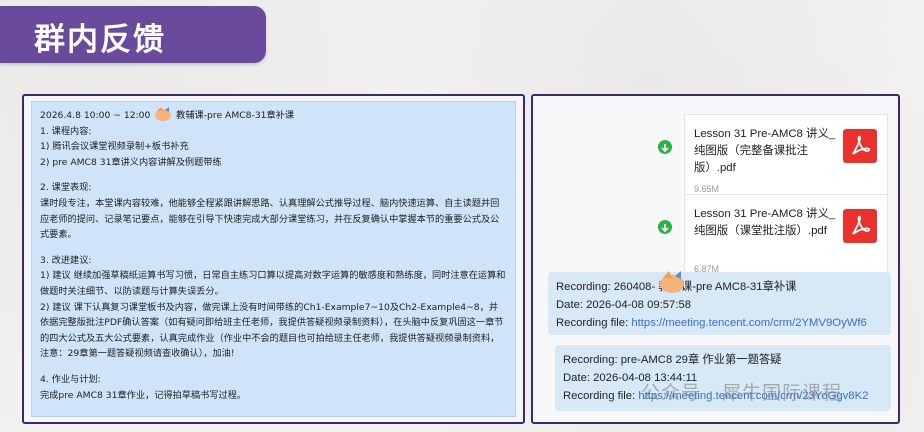 The width and height of the screenshot is (924, 432). Describe the element at coordinates (765, 151) in the screenshot. I see `file-name: Lesson 31 Pre-AMC8 讲义_纯图版（完整备课批注版）.pdf` at that location.